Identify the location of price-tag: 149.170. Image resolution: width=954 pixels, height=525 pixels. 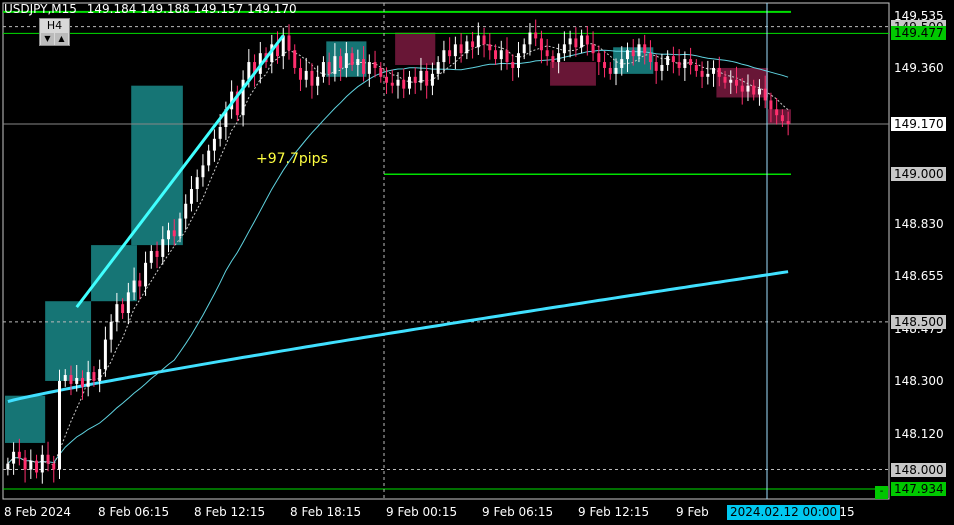
(918, 124).